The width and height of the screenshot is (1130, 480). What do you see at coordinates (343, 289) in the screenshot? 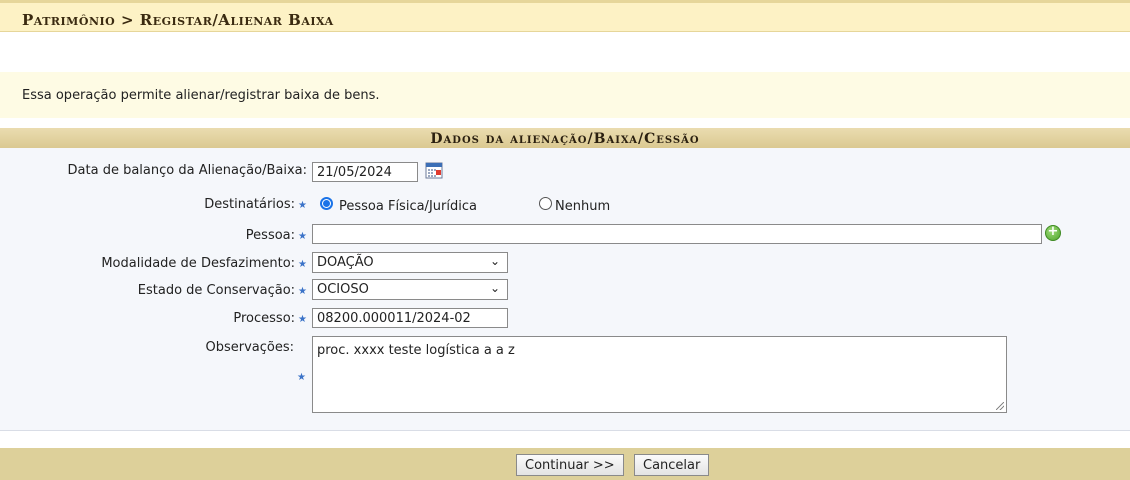
I see `estado-value: OCIOSO` at bounding box center [343, 289].